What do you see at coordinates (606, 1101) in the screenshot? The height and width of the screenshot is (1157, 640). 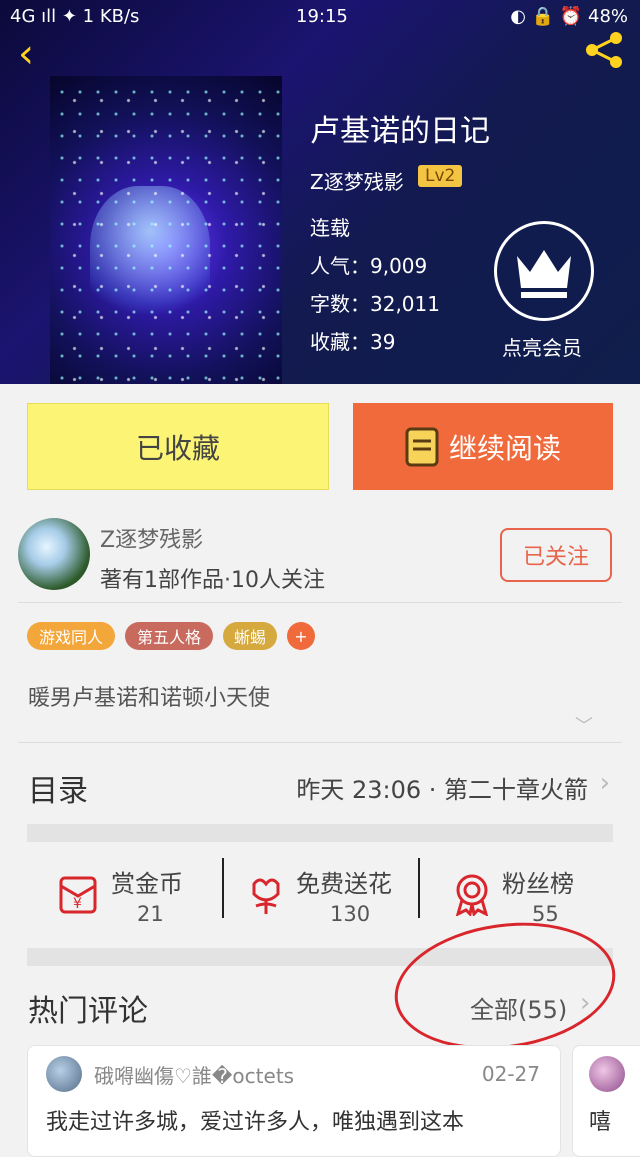 I see `comment-card: 嘻` at bounding box center [606, 1101].